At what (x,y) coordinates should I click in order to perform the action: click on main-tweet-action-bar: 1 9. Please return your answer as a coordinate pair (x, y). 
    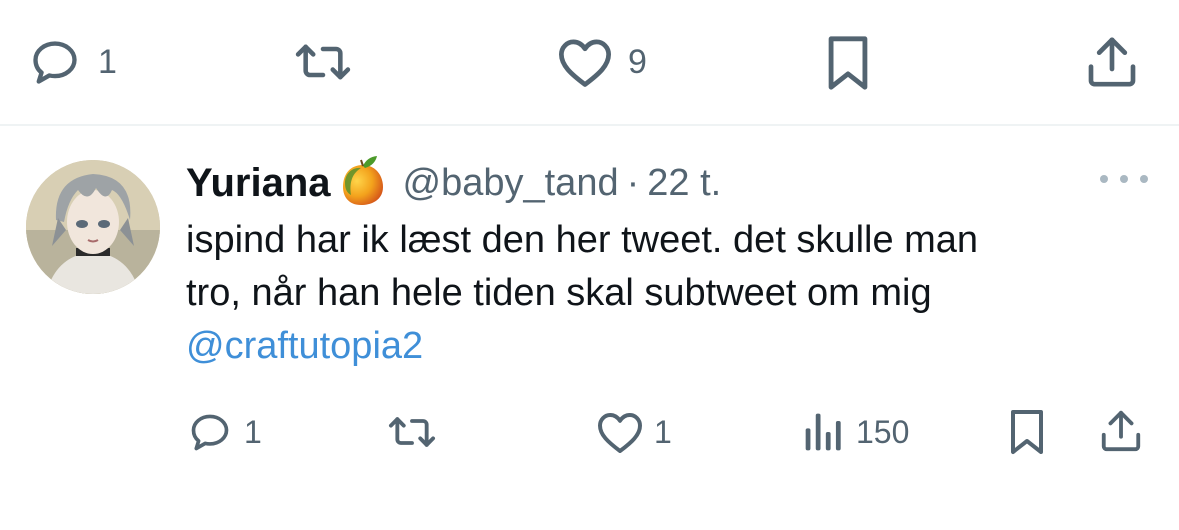
    Looking at the image, I should click on (589, 62).